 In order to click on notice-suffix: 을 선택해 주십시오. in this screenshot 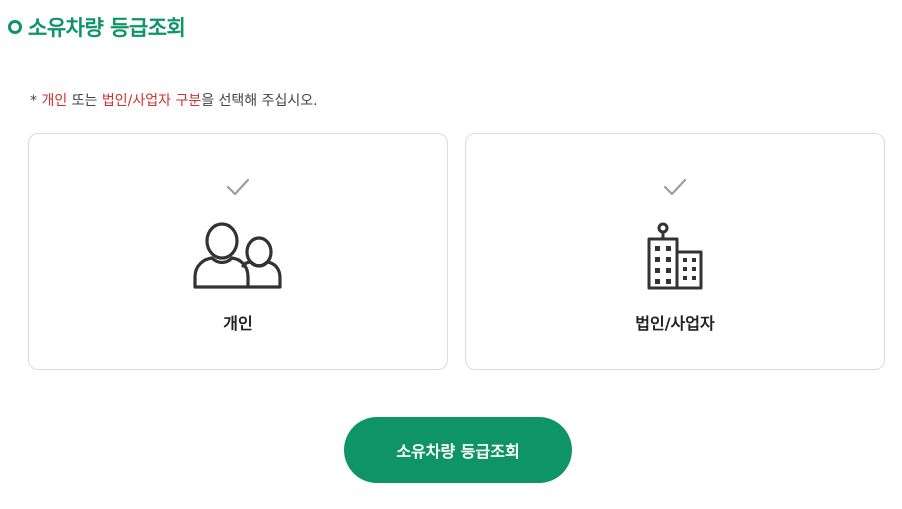, I will do `click(259, 101)`.